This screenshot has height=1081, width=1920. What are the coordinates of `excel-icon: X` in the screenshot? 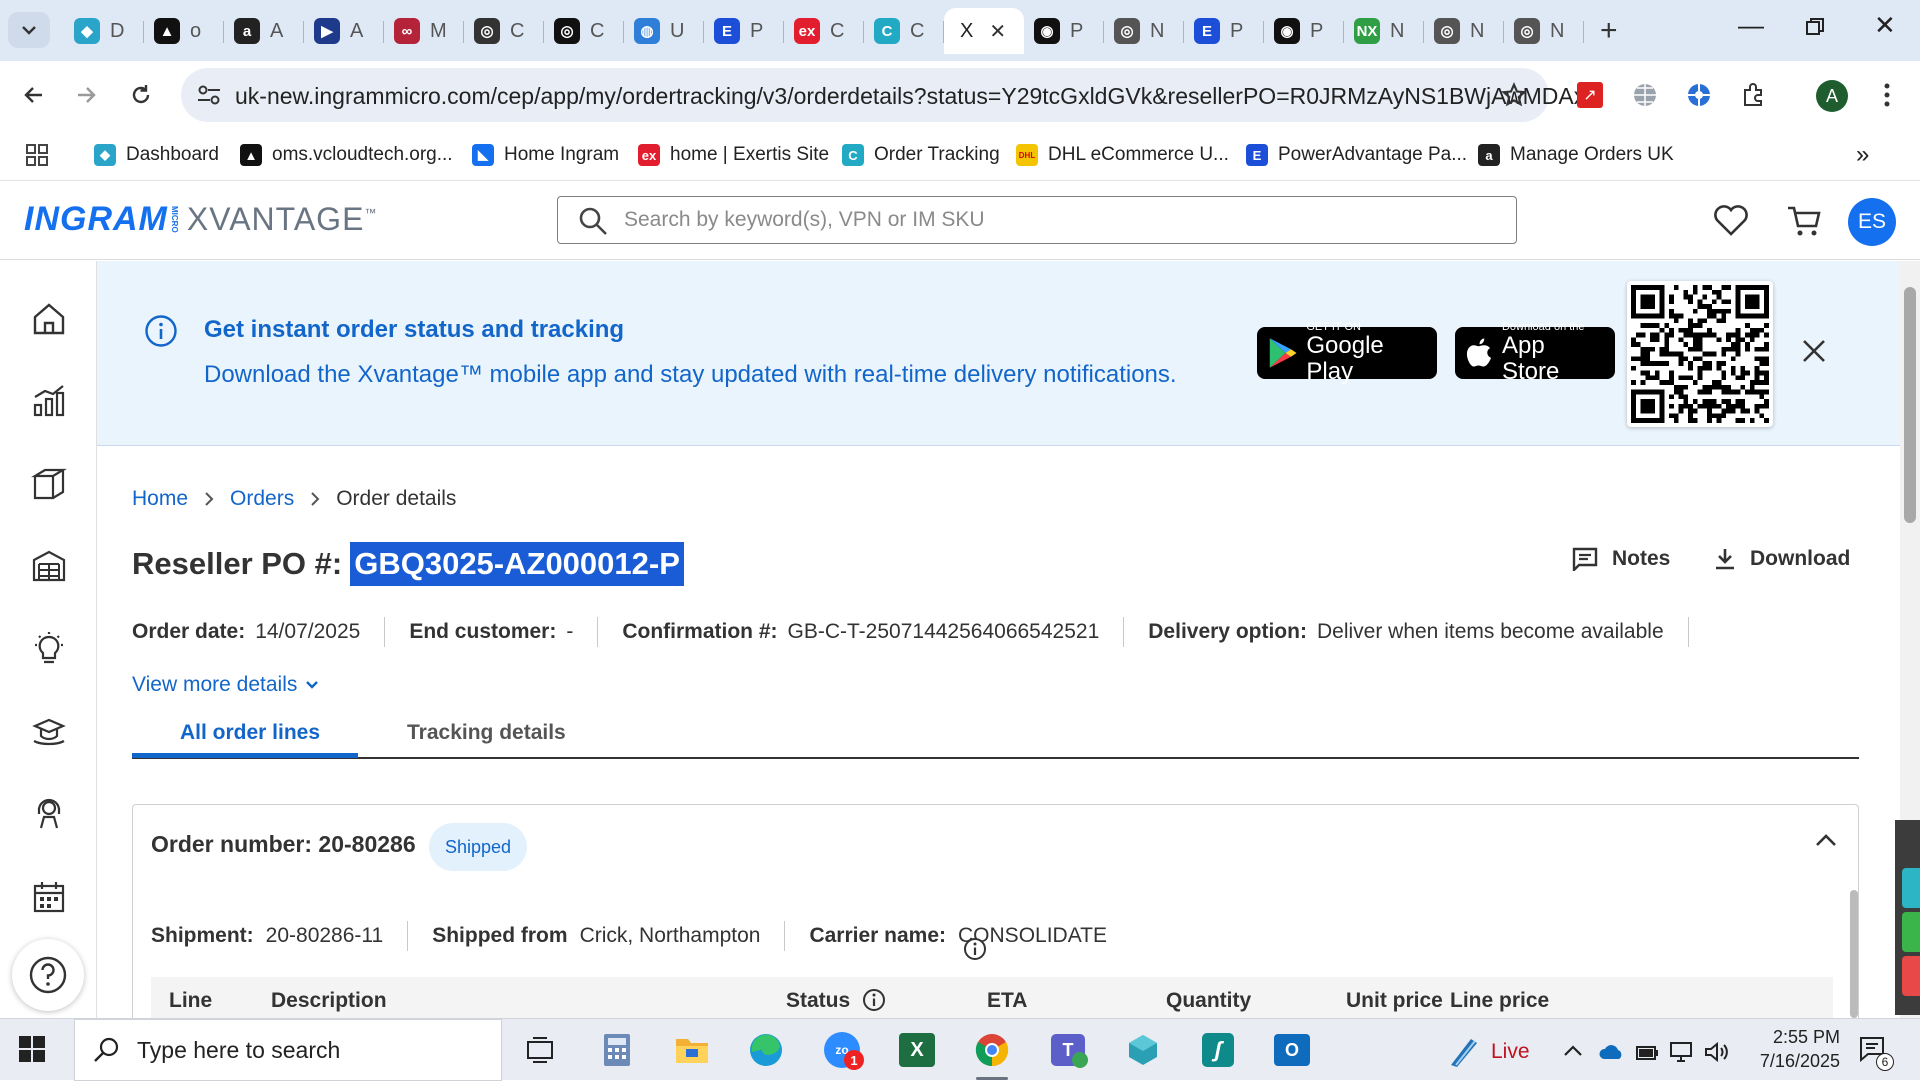 It's located at (917, 1050).